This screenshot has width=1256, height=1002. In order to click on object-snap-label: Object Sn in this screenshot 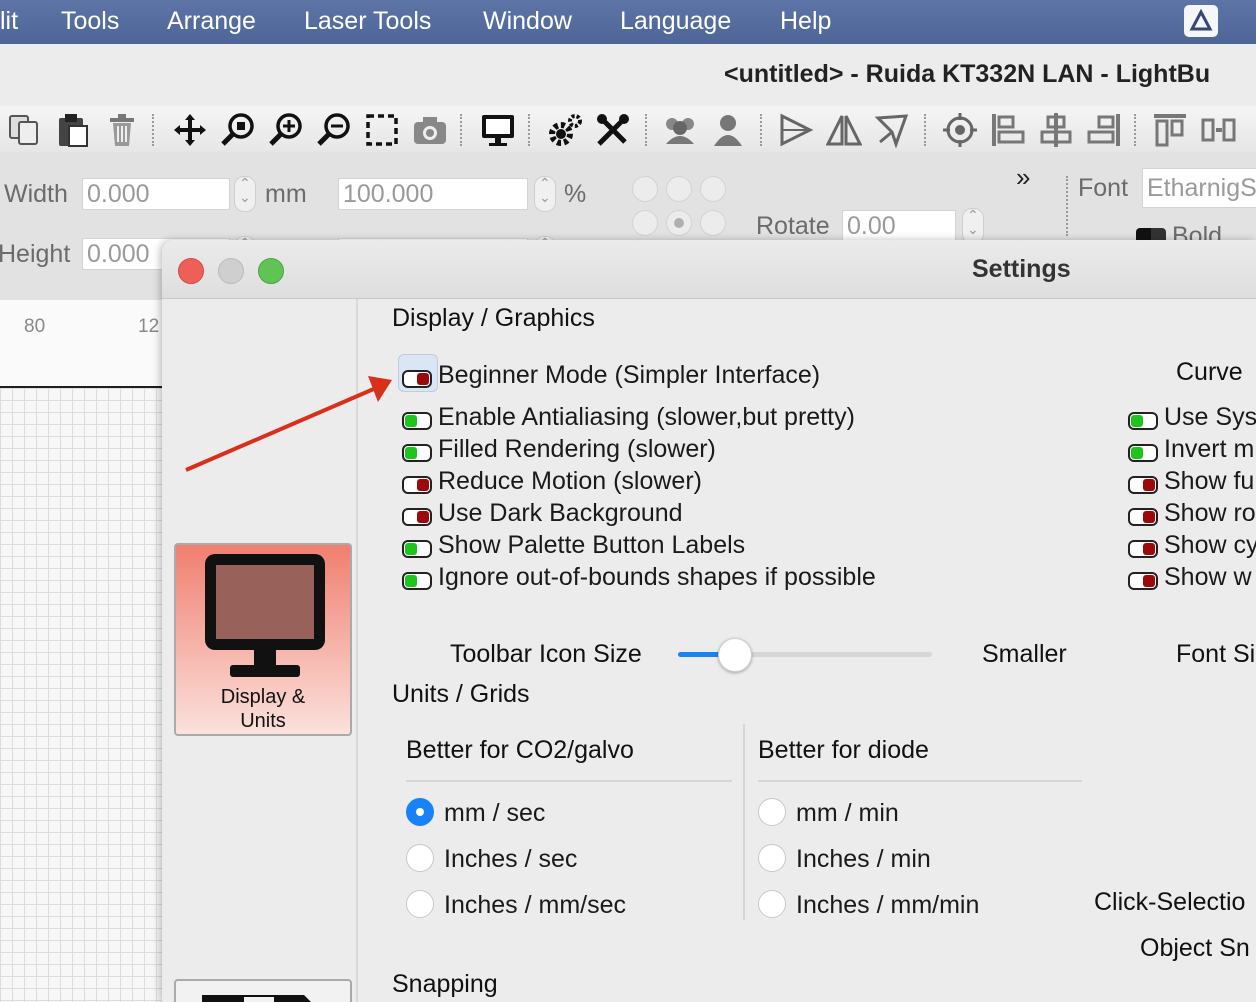, I will do `click(1195, 948)`.